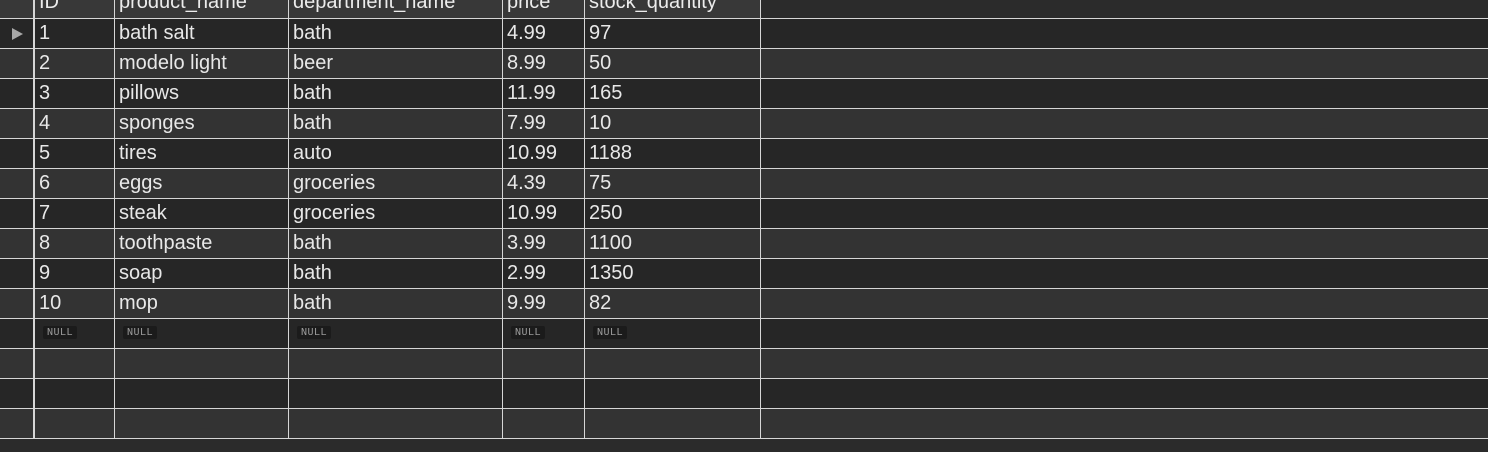  I want to click on table-row: 1 bath salt bath 4.99 97, so click(744, 34).